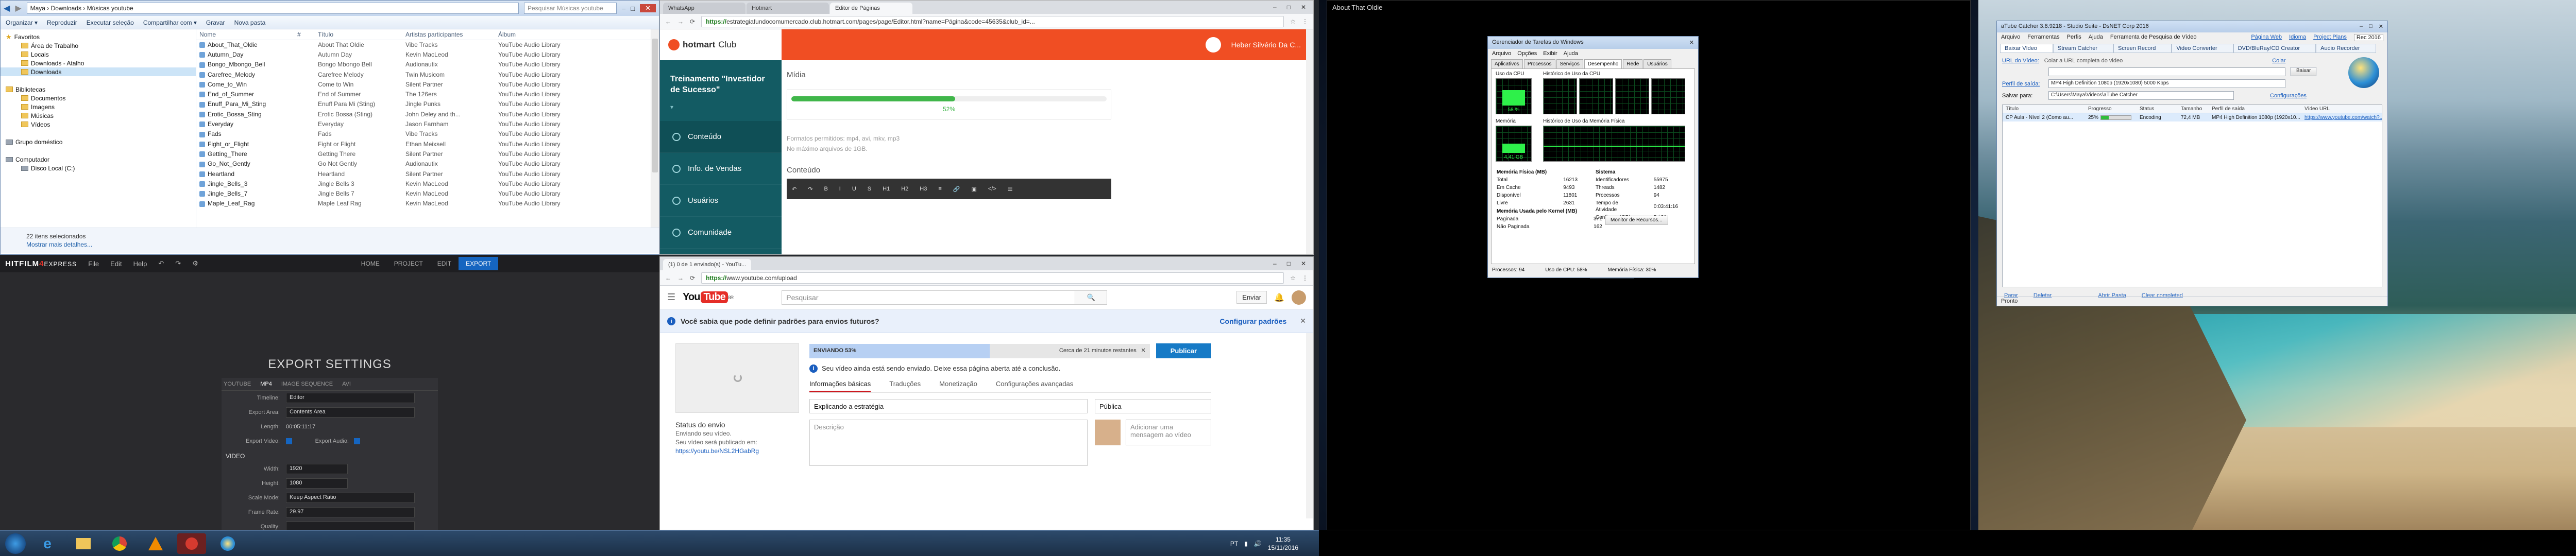 The height and width of the screenshot is (556, 2576). What do you see at coordinates (721, 201) in the screenshot?
I see `sidebar-item-users: Usuários` at bounding box center [721, 201].